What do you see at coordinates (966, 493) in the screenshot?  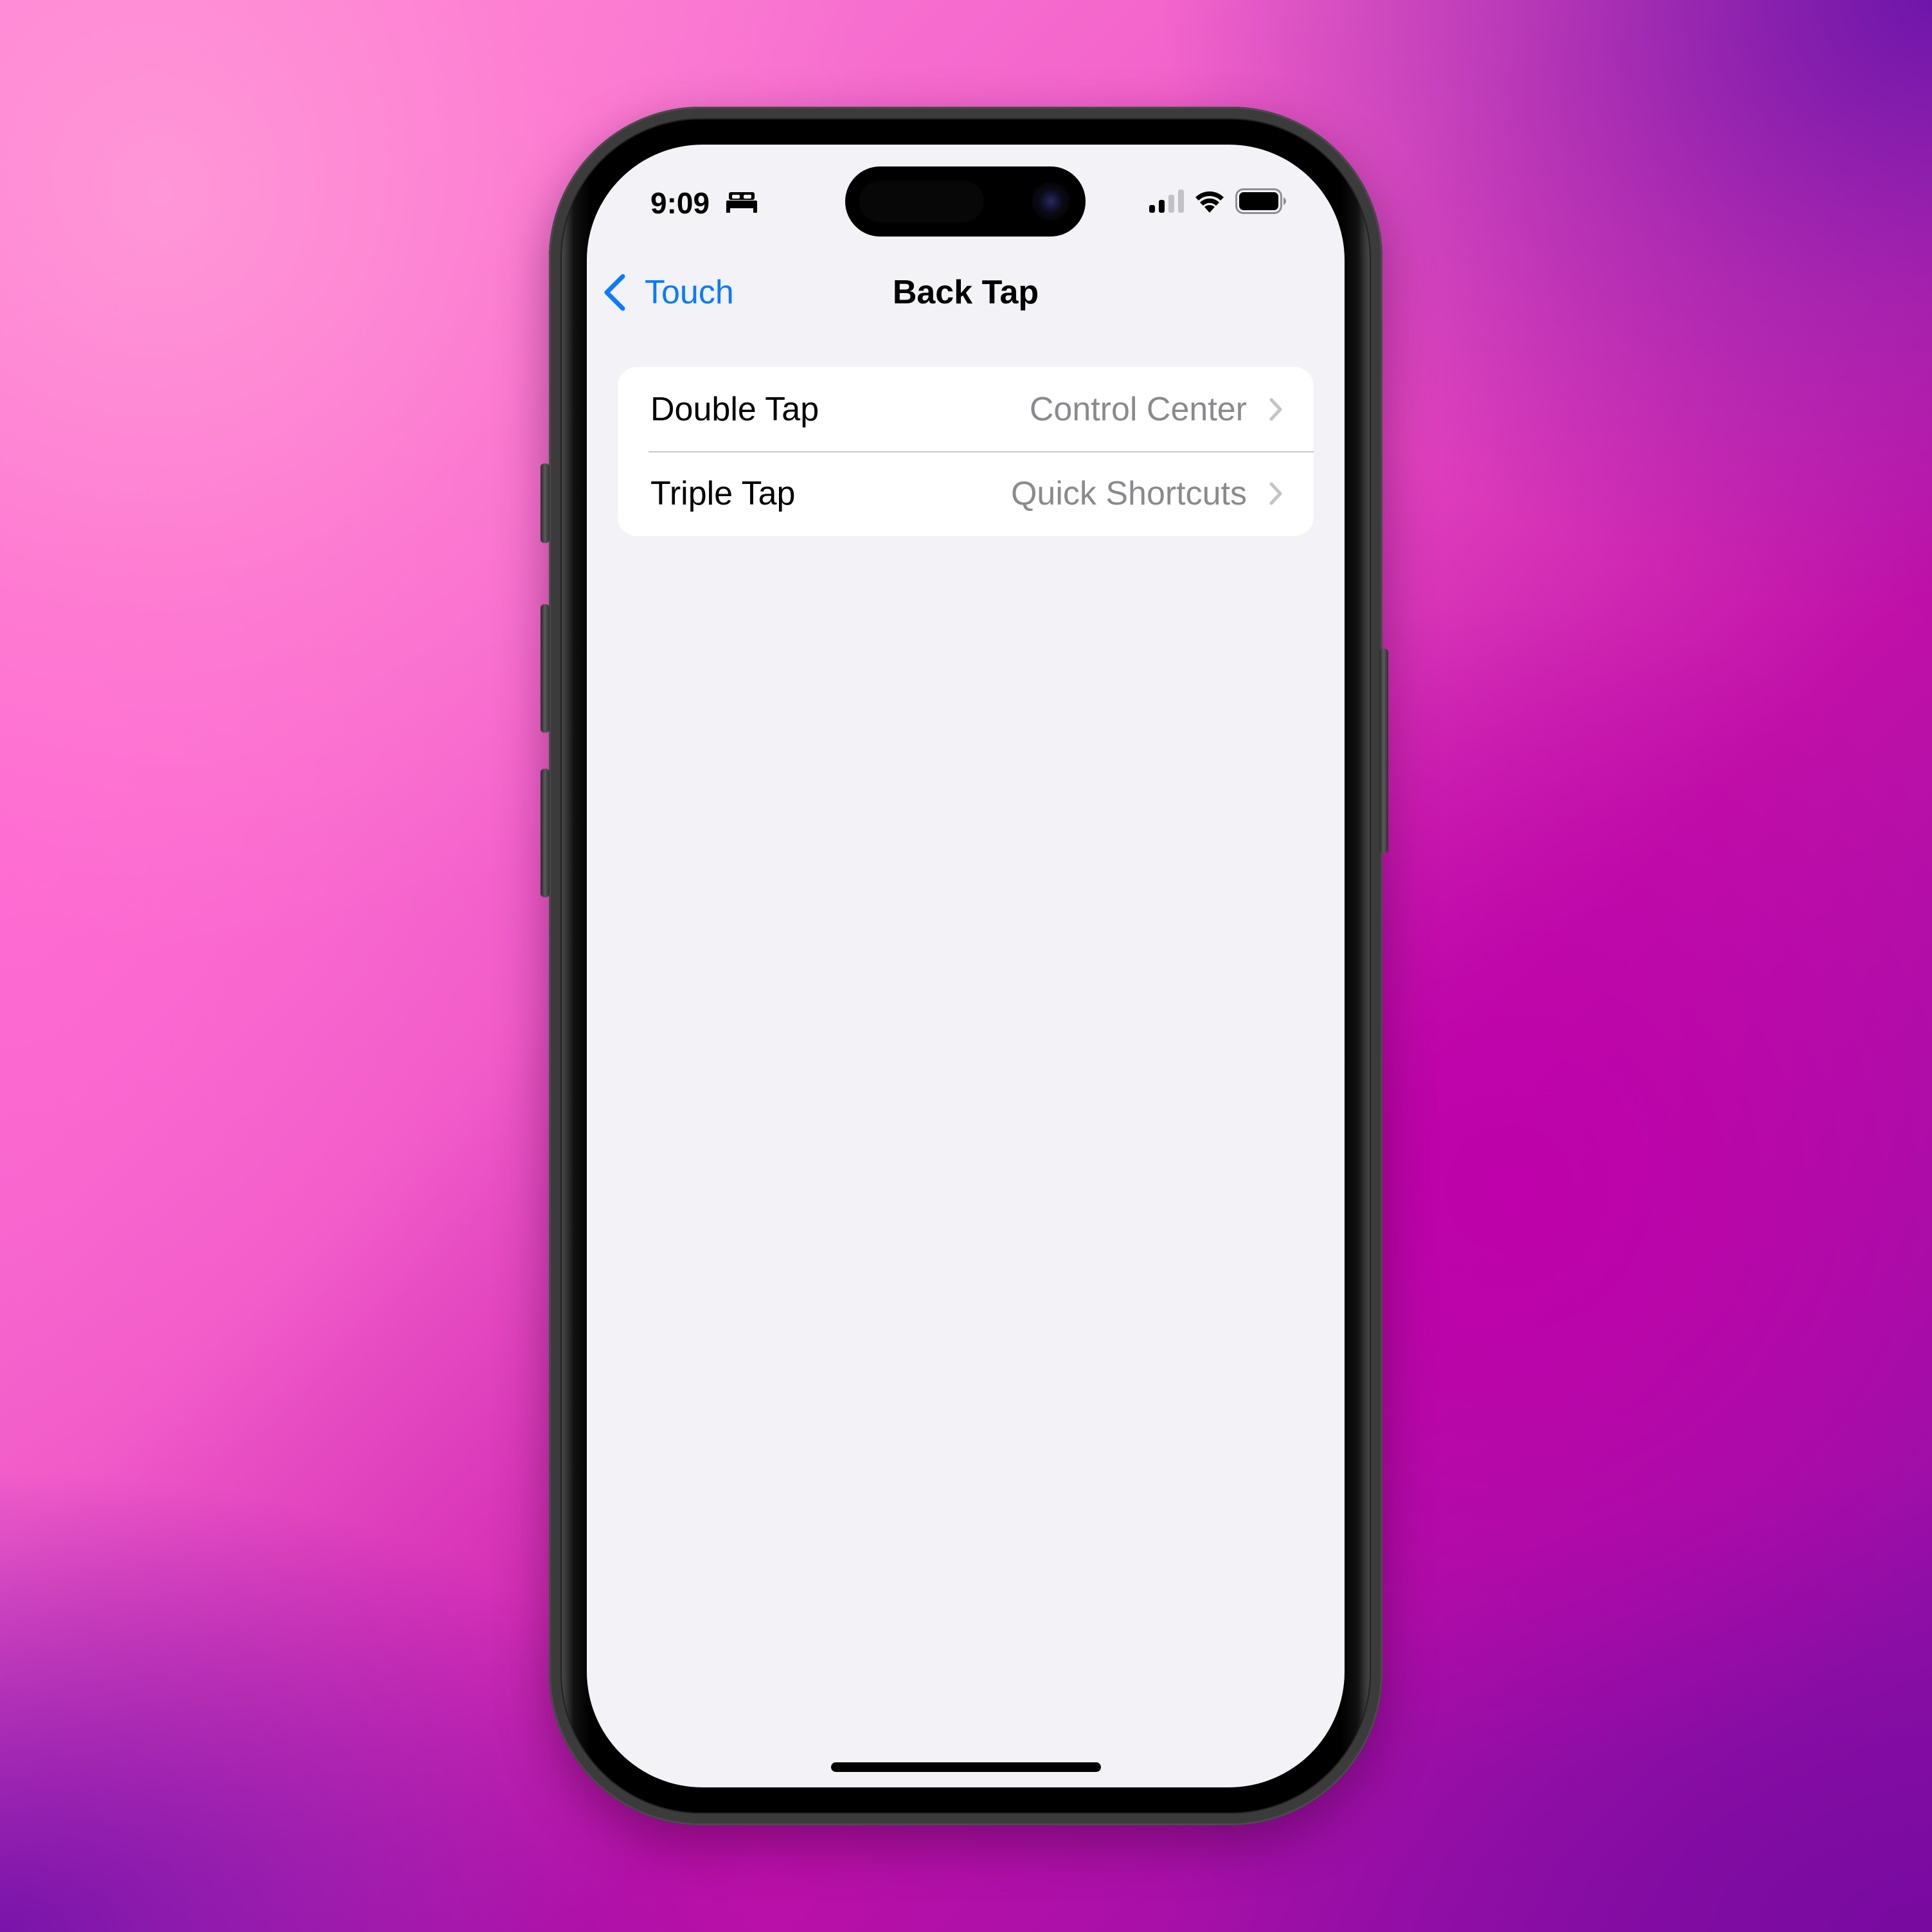 I see `list-item-triple-tap: Triple Tap Quick Shortcuts` at bounding box center [966, 493].